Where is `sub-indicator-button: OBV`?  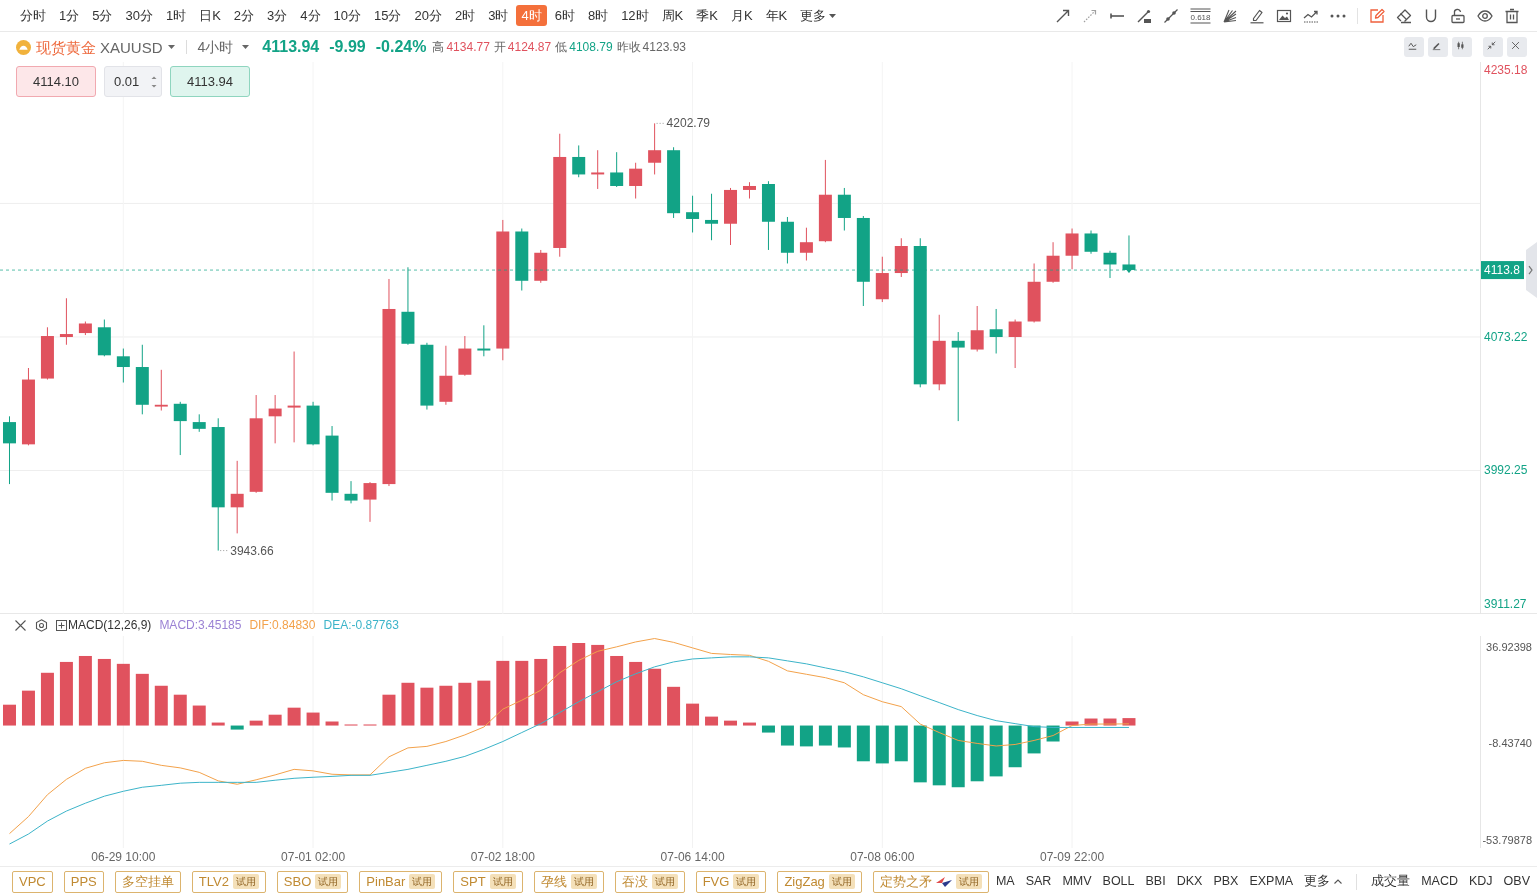
sub-indicator-button: OBV is located at coordinates (1516, 881).